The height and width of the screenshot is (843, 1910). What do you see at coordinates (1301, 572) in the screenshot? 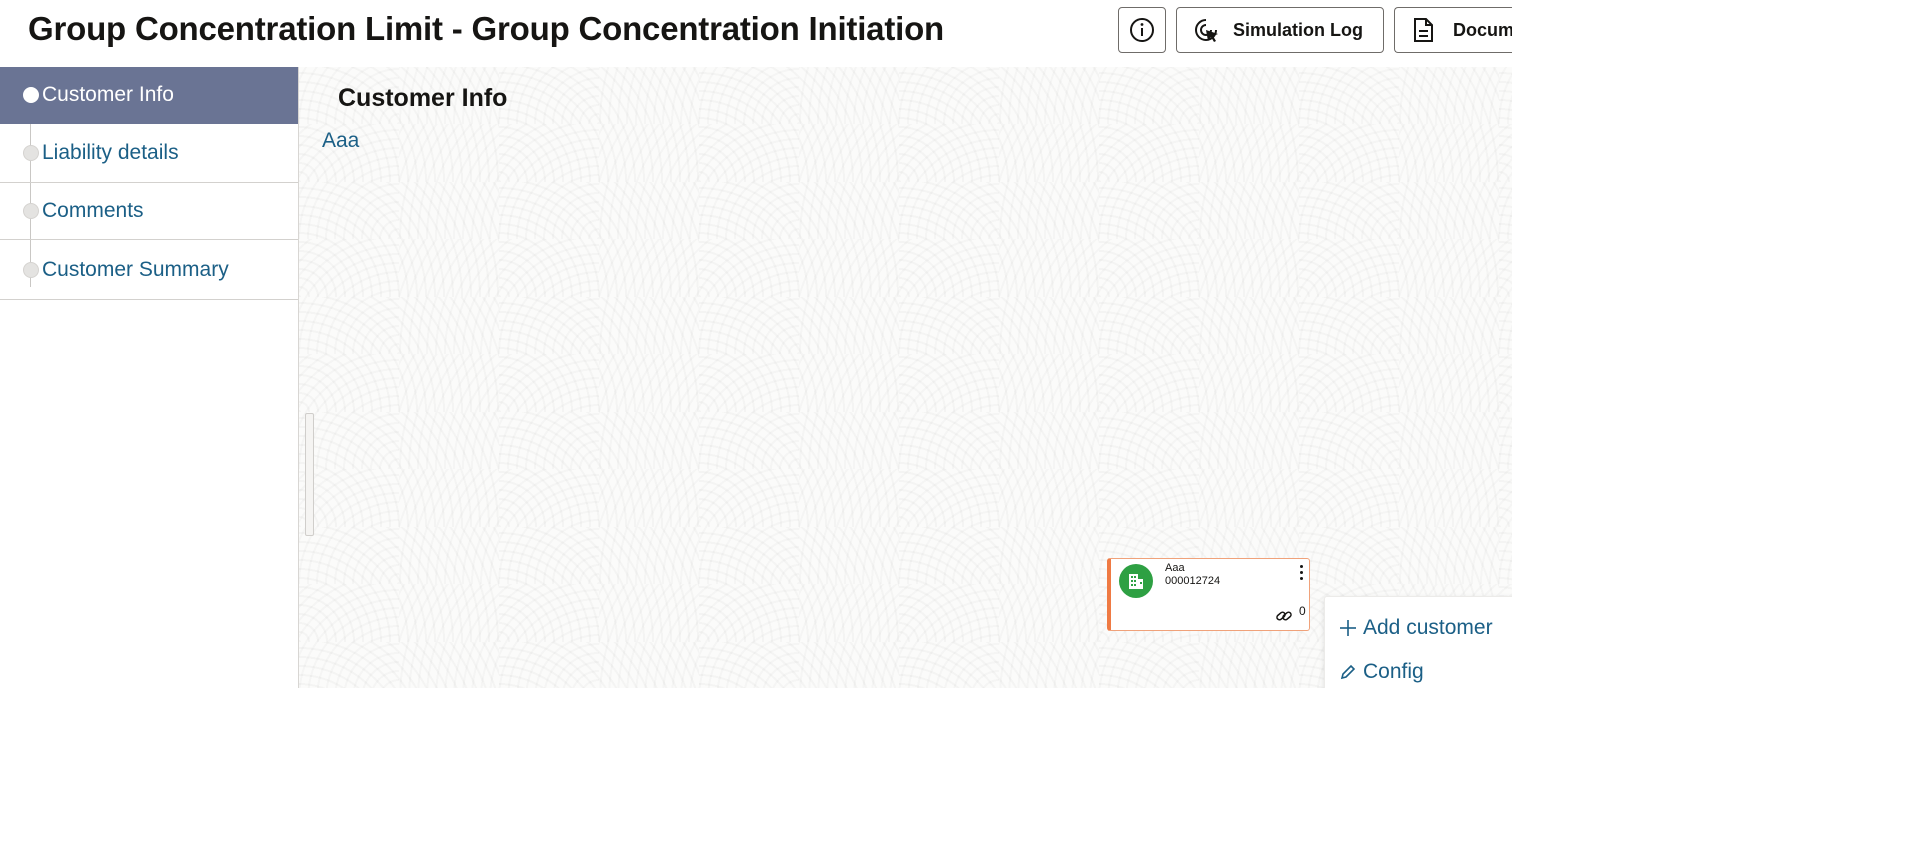
I see `more-options-icon` at bounding box center [1301, 572].